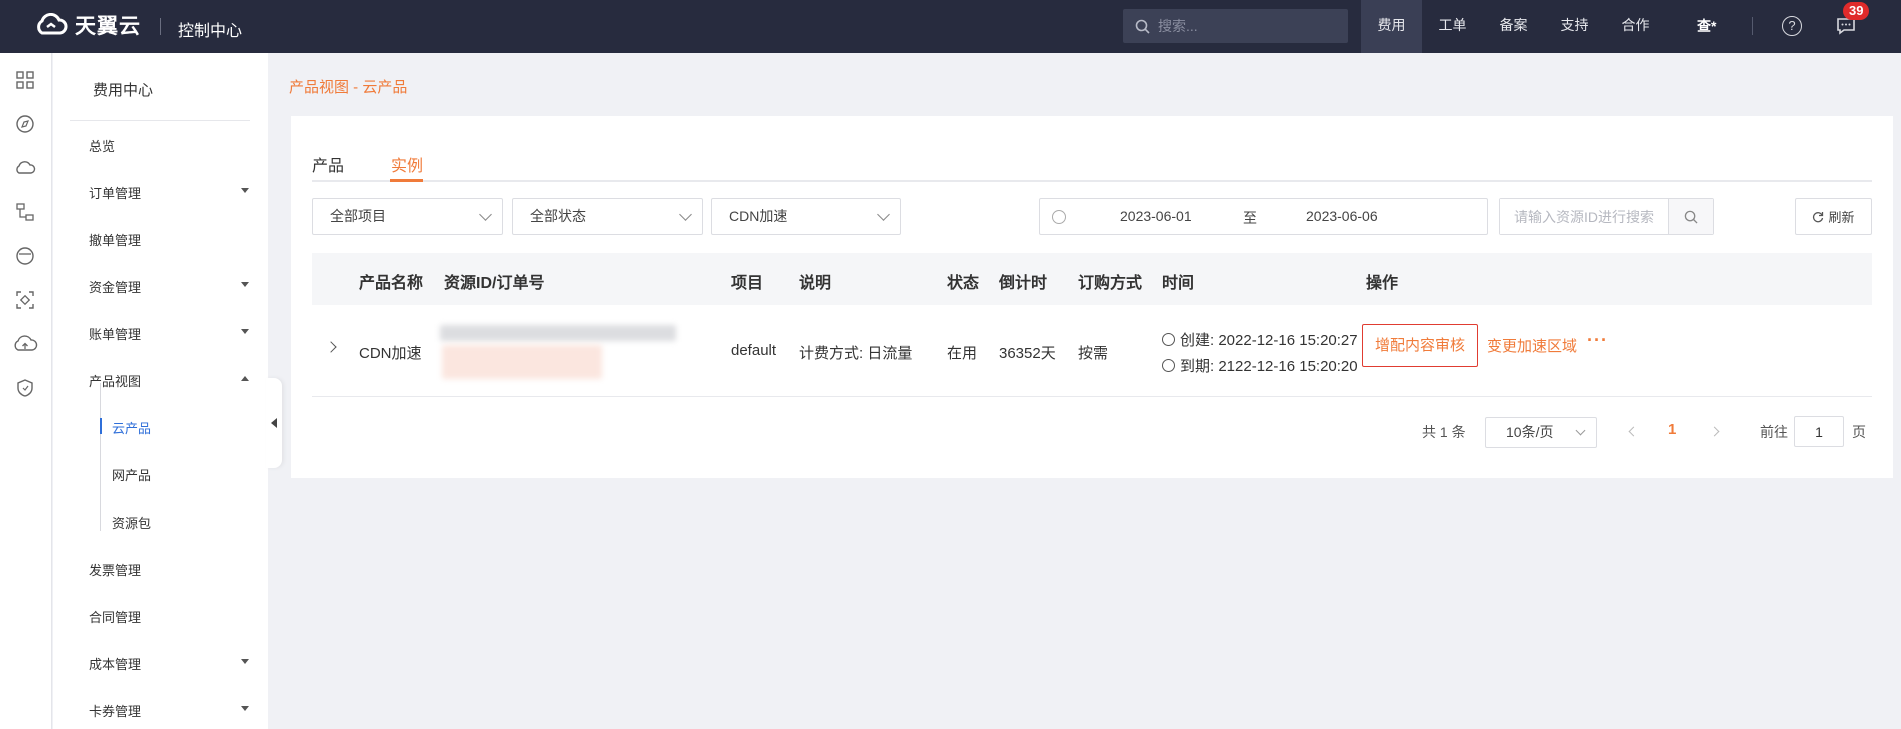 Image resolution: width=1901 pixels, height=729 pixels. Describe the element at coordinates (25, 80) in the screenshot. I see `grid-icon` at that location.